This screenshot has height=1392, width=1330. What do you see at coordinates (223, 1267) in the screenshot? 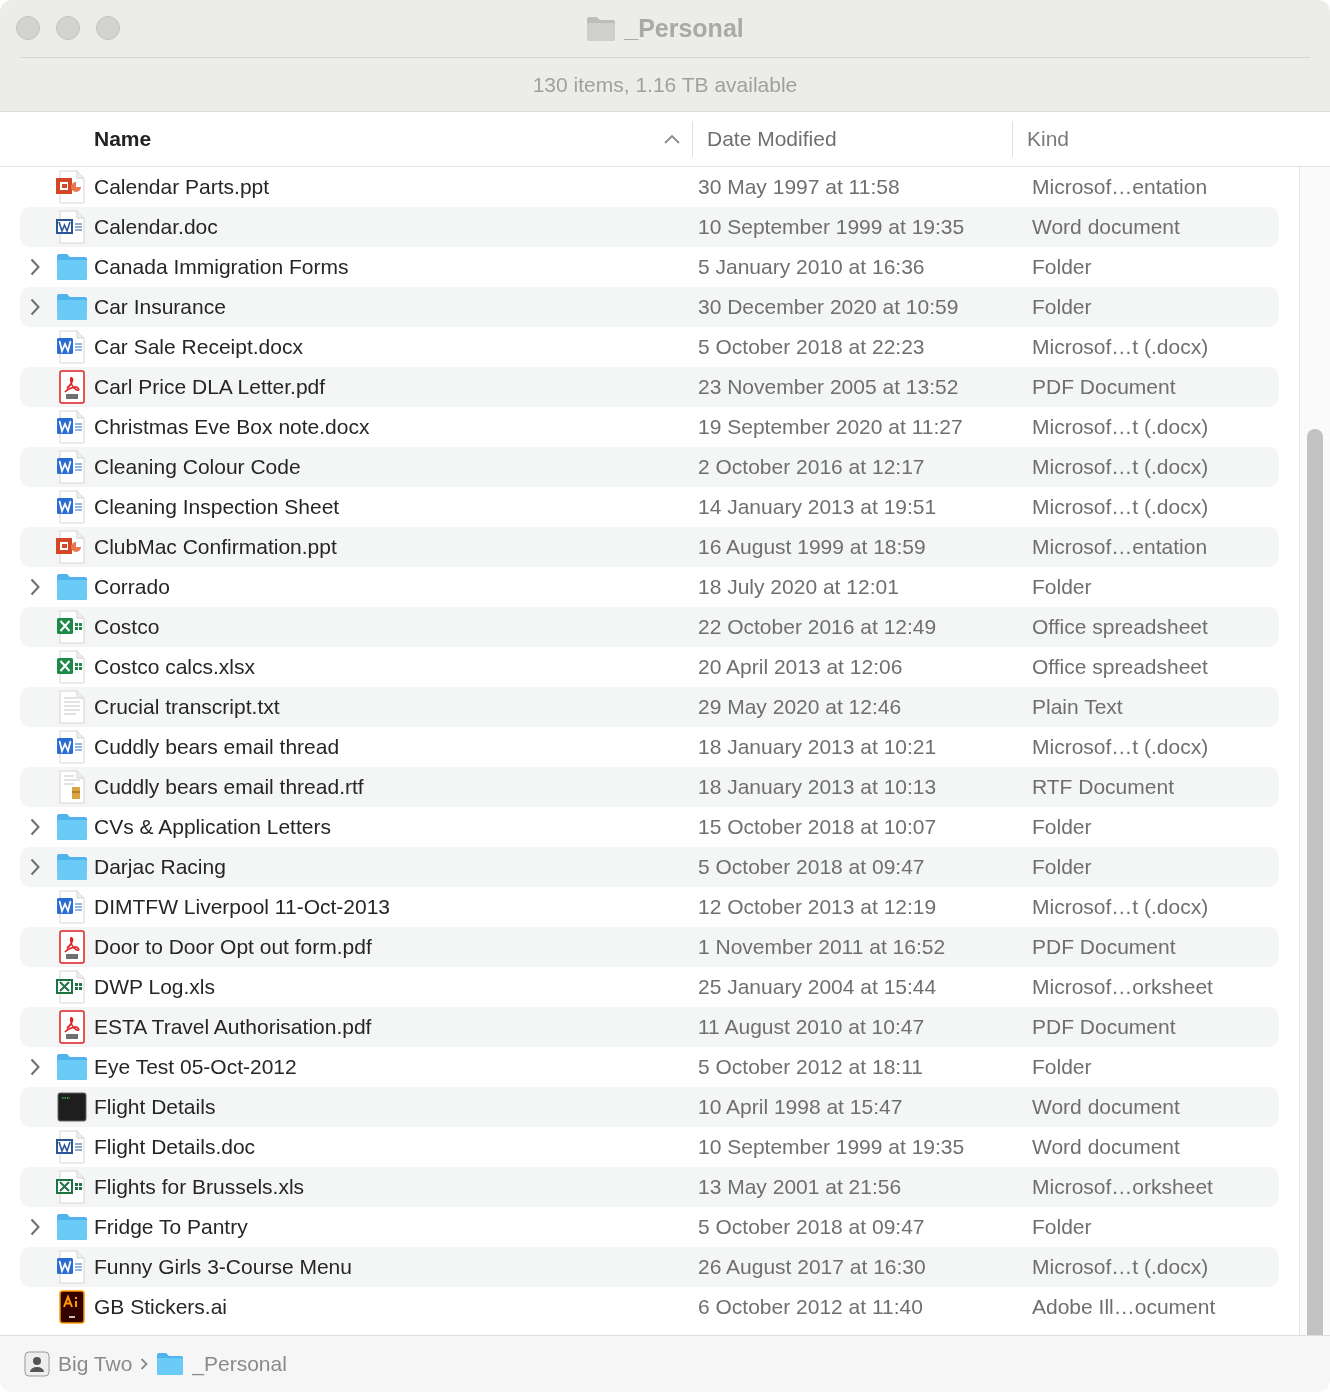
I see `file-name: Funny Girls 3-Course Menu` at bounding box center [223, 1267].